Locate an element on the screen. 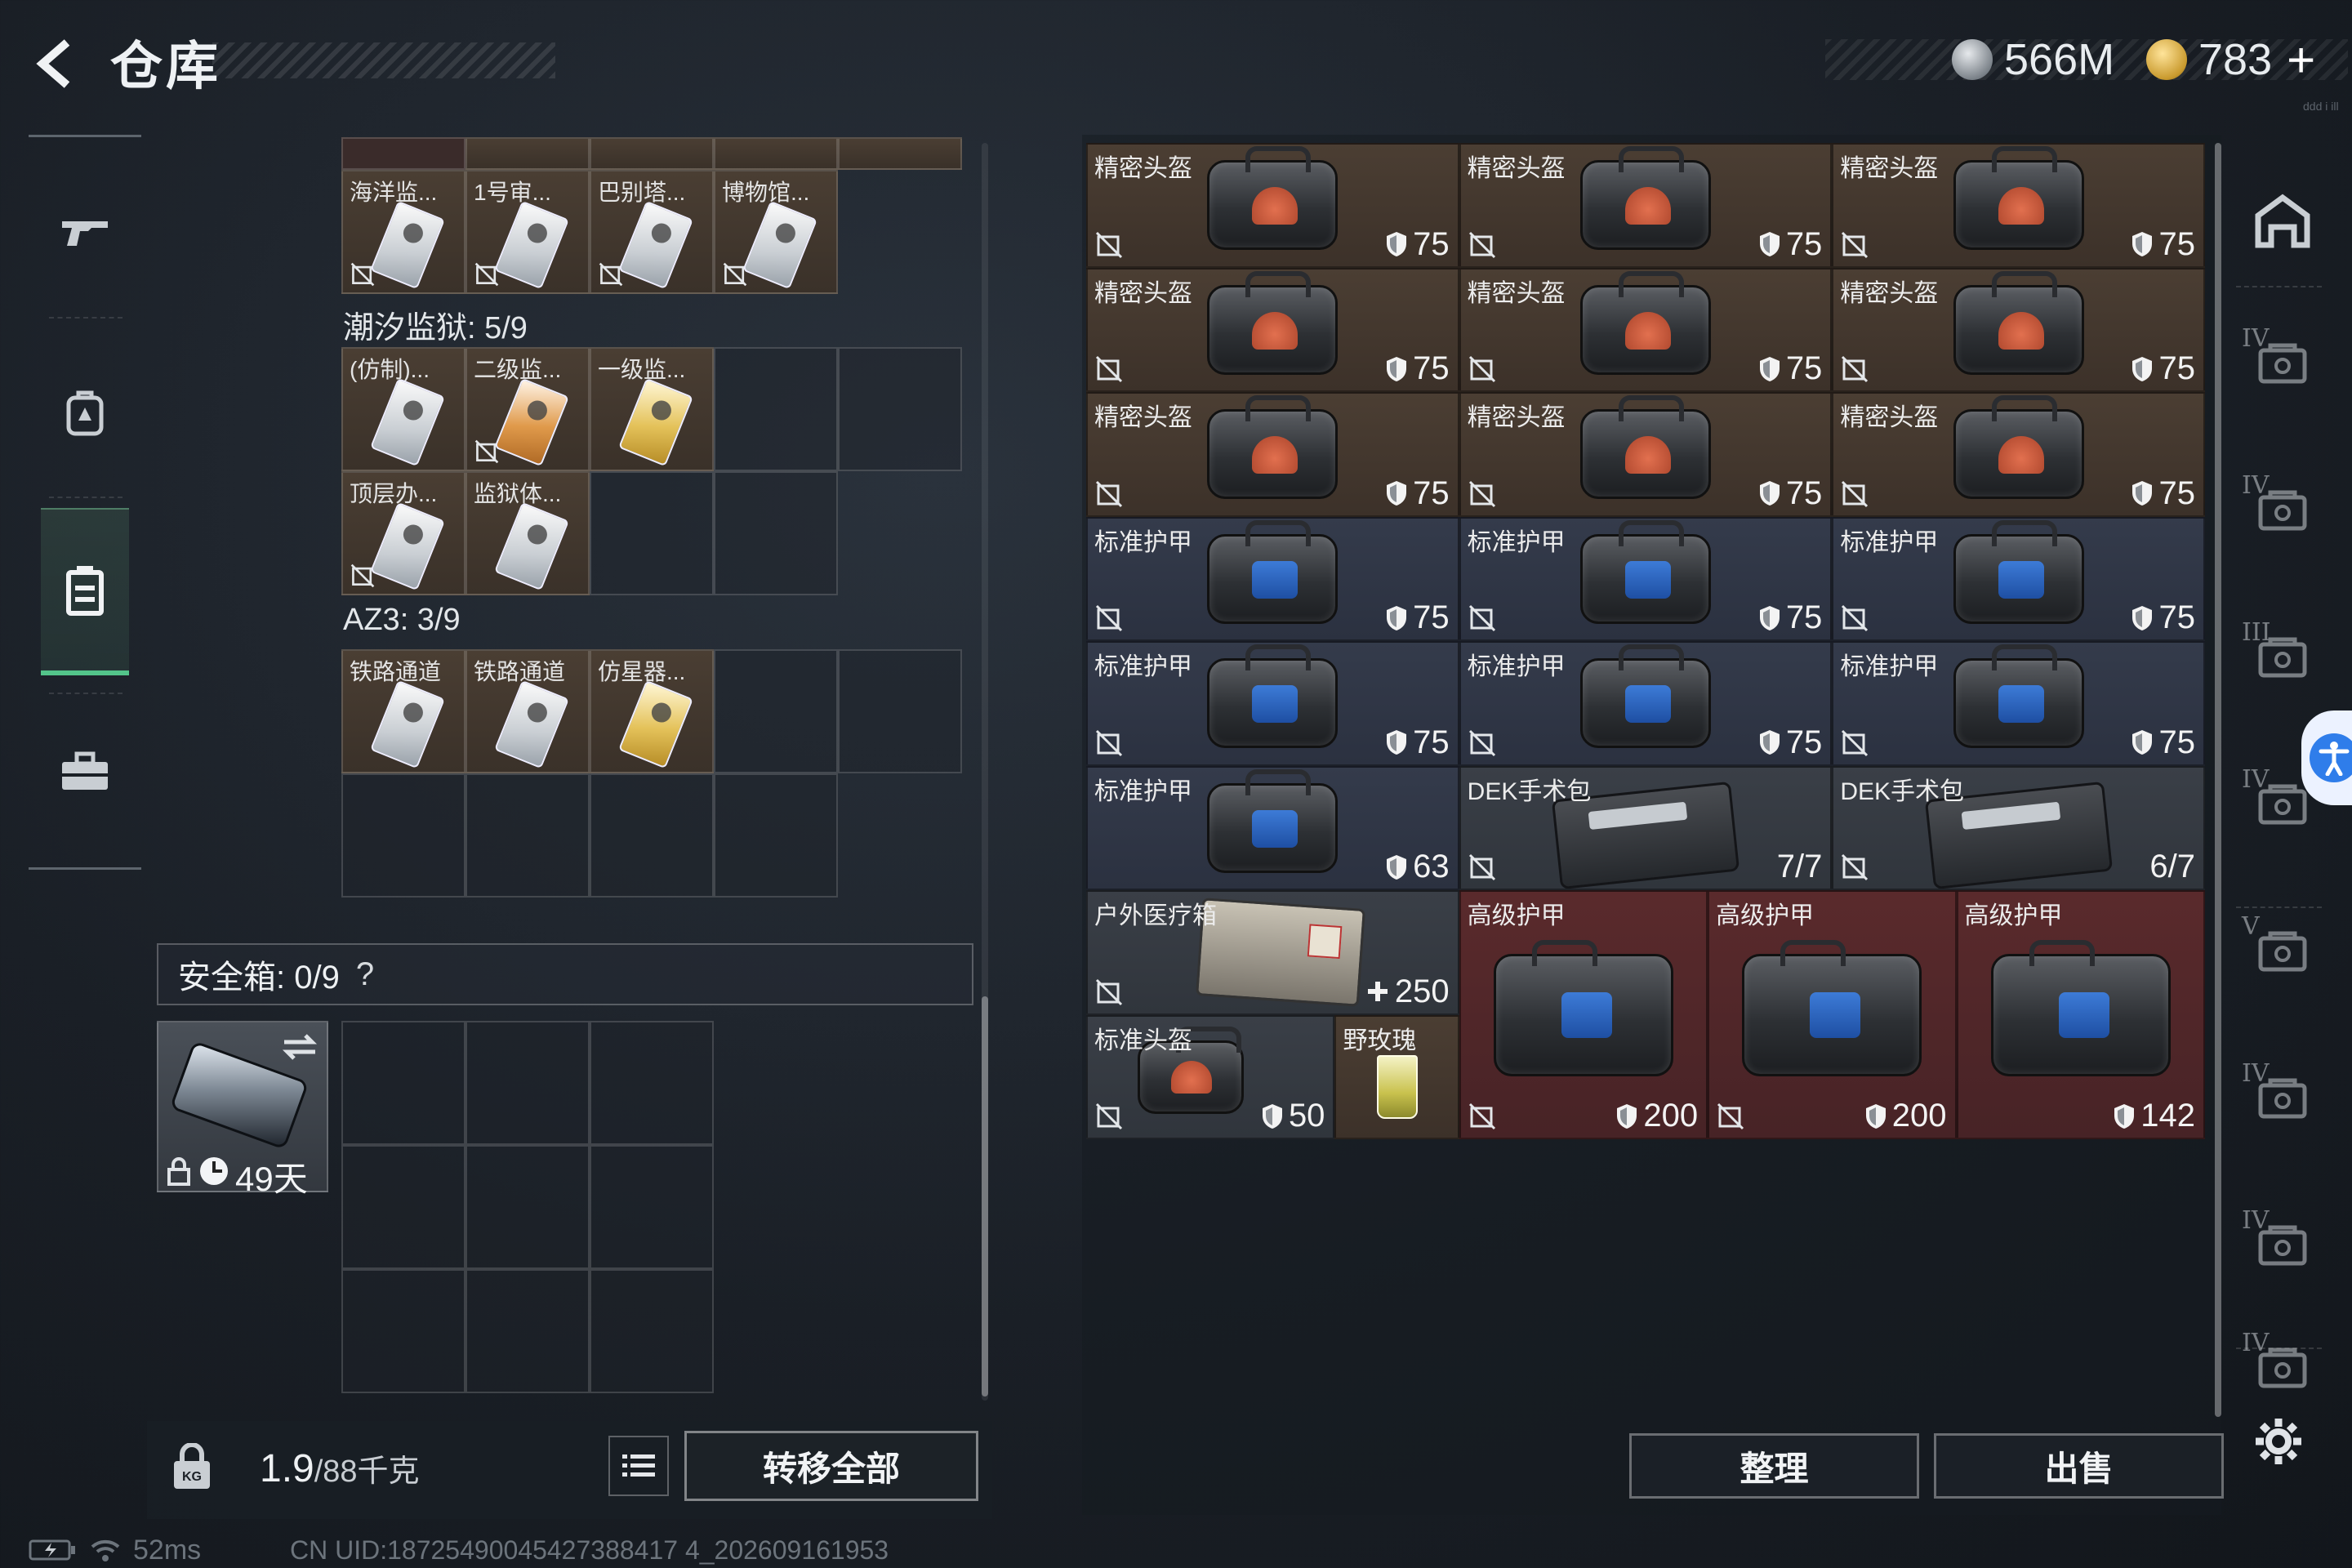 The height and width of the screenshot is (1568, 2352). backpack-icon is located at coordinates (85, 413).